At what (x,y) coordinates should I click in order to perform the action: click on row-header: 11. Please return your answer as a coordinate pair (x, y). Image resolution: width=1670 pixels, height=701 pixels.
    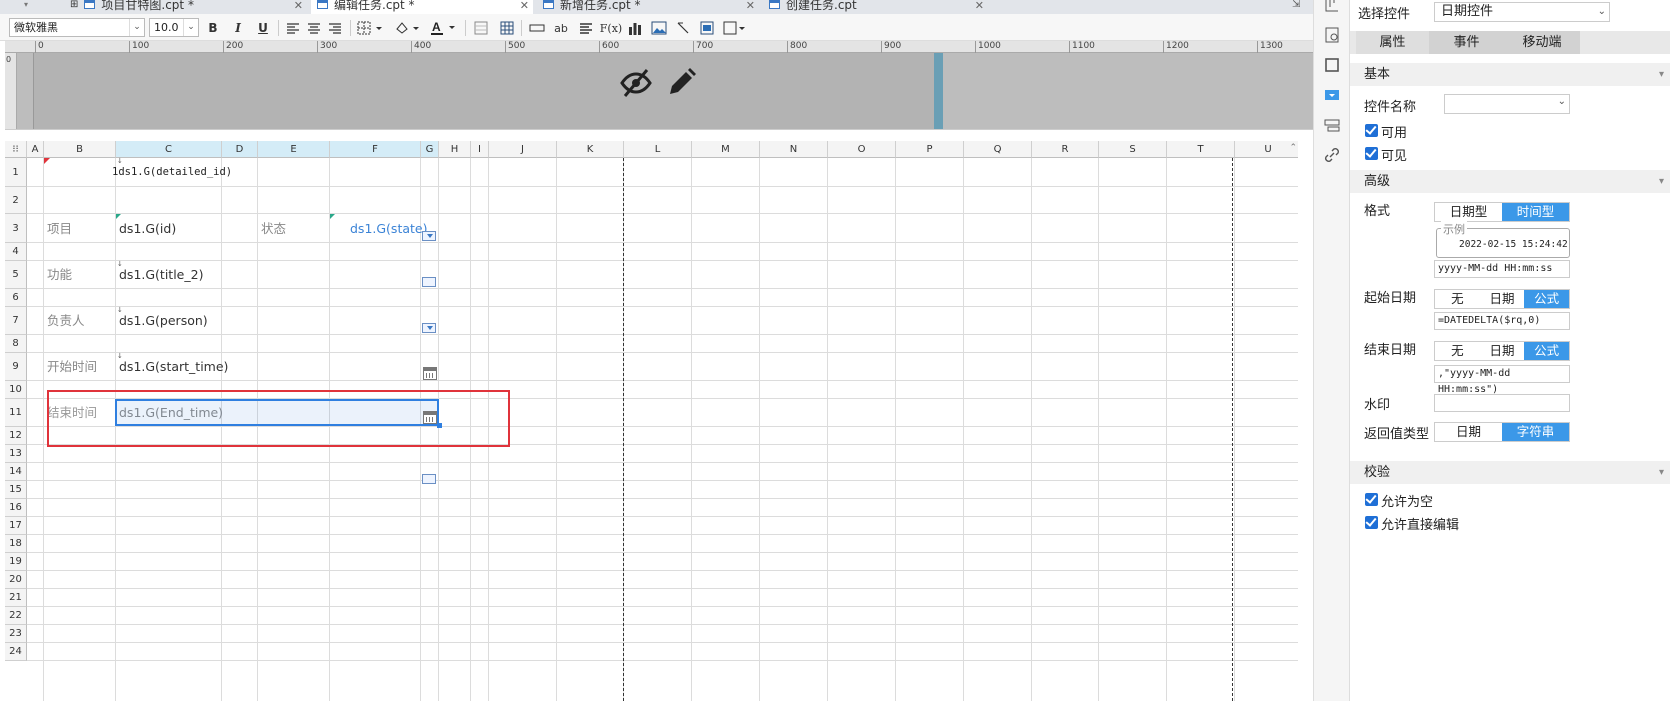
    Looking at the image, I should click on (16, 413).